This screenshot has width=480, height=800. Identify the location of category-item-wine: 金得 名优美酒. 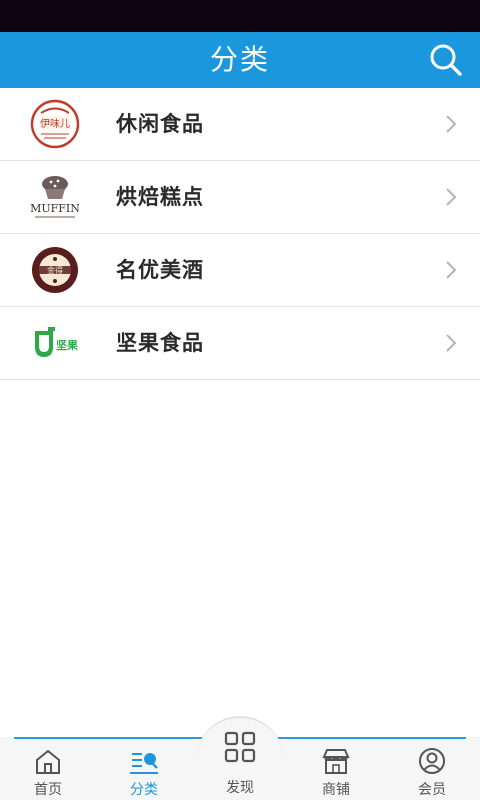
(240, 270).